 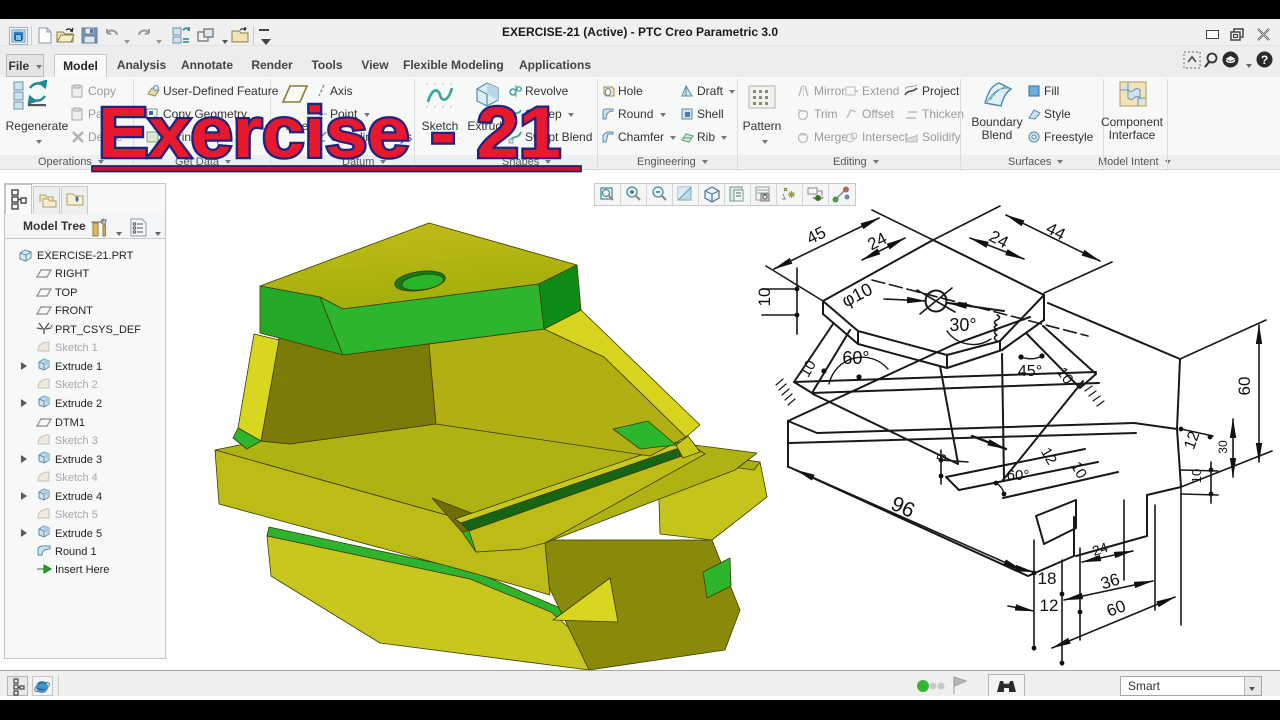 I want to click on svg-text: φ10, so click(x=856, y=295).